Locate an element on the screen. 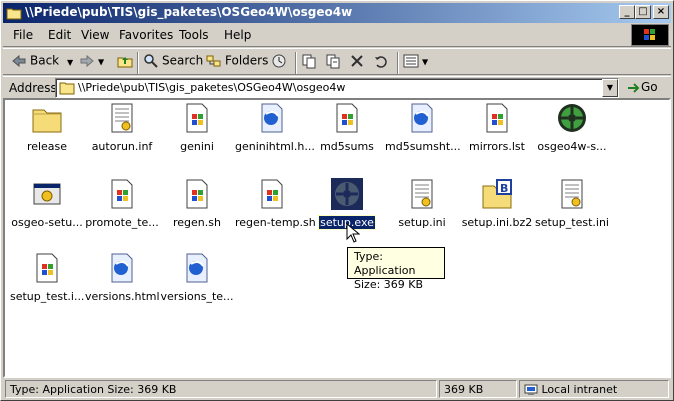  views-icon is located at coordinates (411, 61).